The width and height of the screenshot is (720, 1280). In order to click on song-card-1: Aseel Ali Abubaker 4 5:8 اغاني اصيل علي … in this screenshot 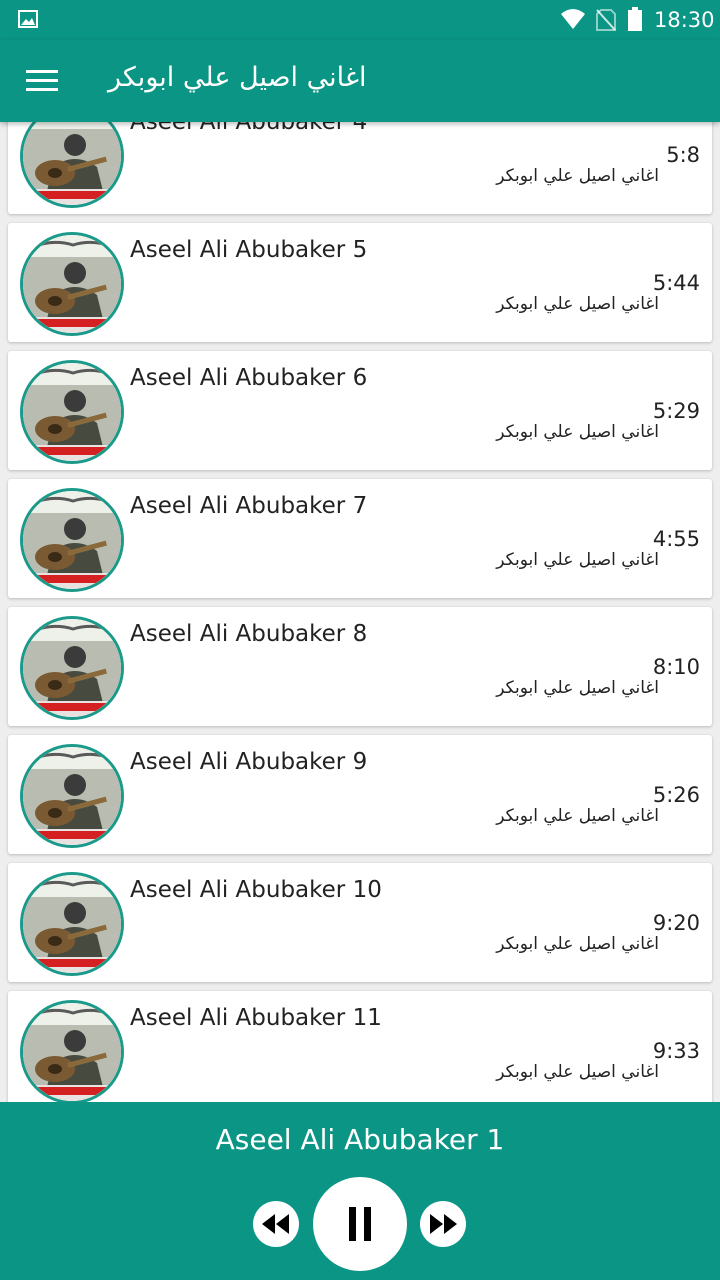, I will do `click(360, 168)`.